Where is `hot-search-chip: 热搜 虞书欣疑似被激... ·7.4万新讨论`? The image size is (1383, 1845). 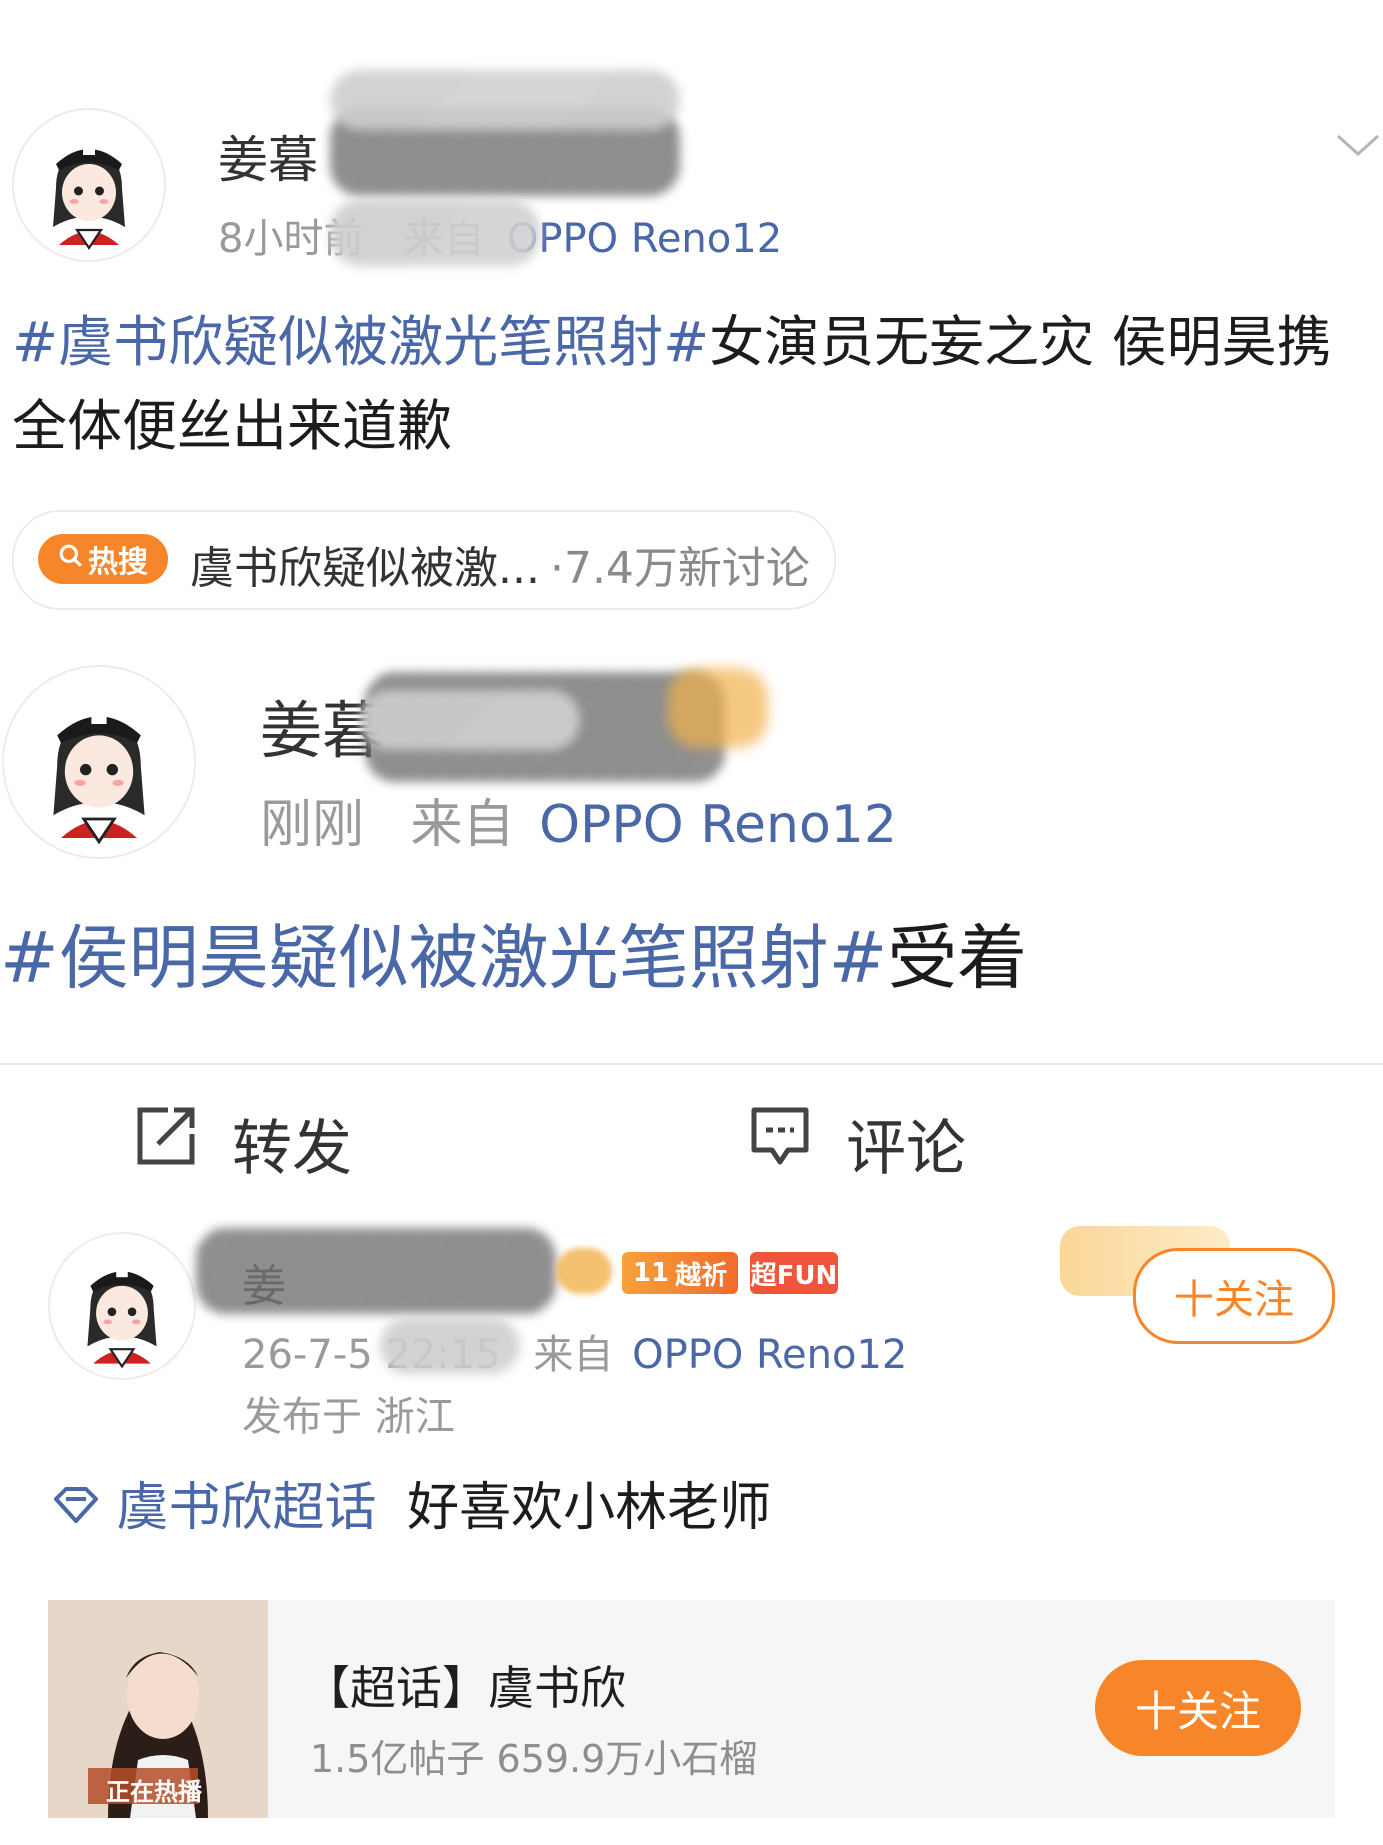 hot-search-chip: 热搜 虞书欣疑似被激... ·7.4万新讨论 is located at coordinates (424, 560).